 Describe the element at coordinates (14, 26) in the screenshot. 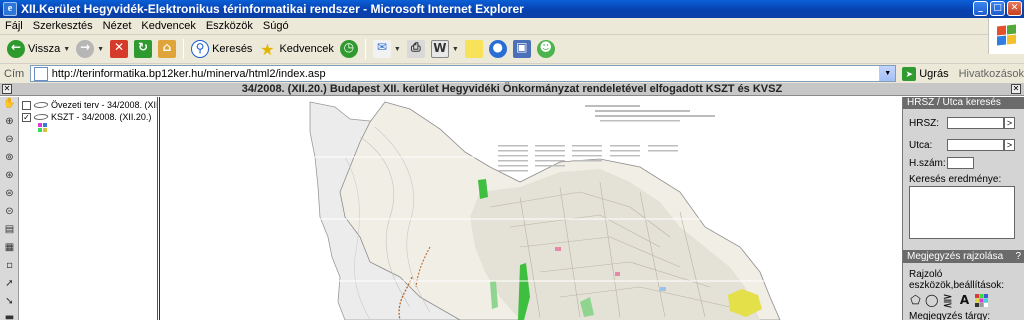

I see `menu-file: Fájl` at that location.